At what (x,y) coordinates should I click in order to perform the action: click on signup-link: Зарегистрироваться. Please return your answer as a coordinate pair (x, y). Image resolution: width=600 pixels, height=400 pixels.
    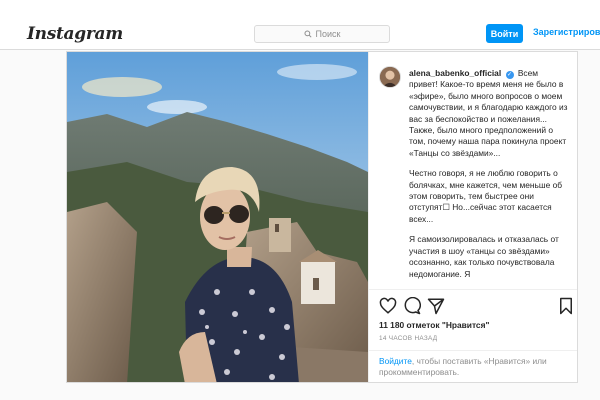
    Looking at the image, I should click on (566, 32).